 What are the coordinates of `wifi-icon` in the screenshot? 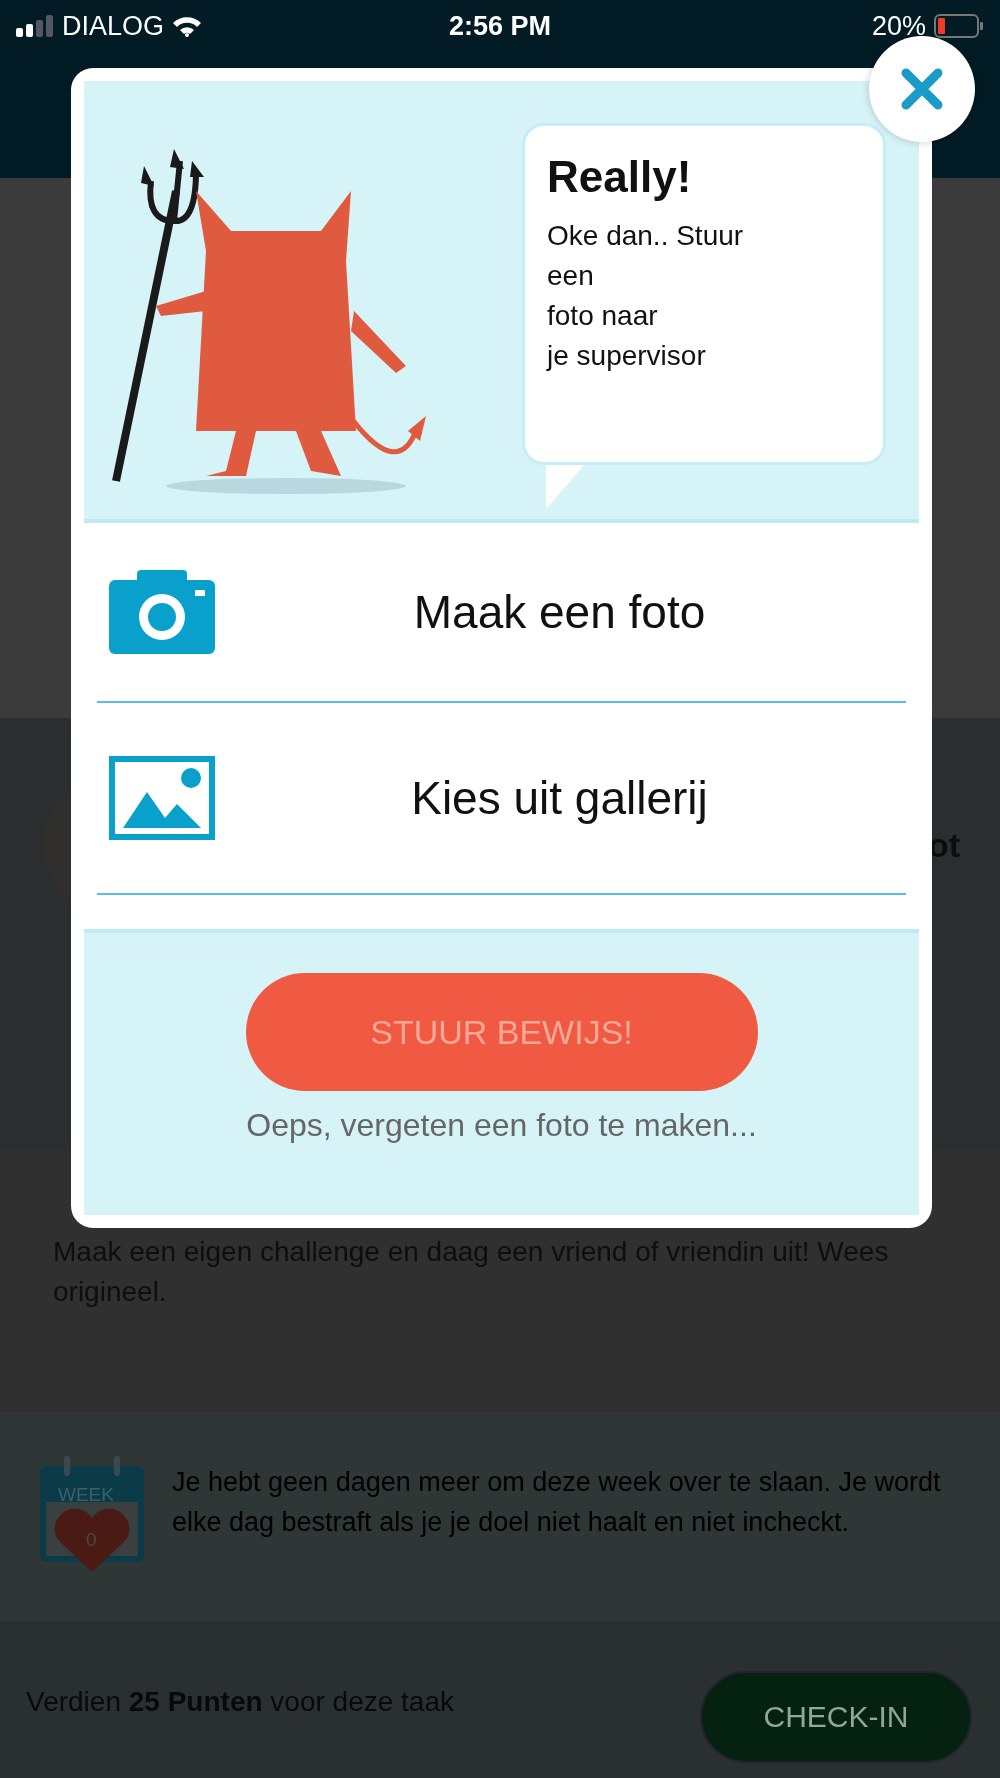 It's located at (187, 26).